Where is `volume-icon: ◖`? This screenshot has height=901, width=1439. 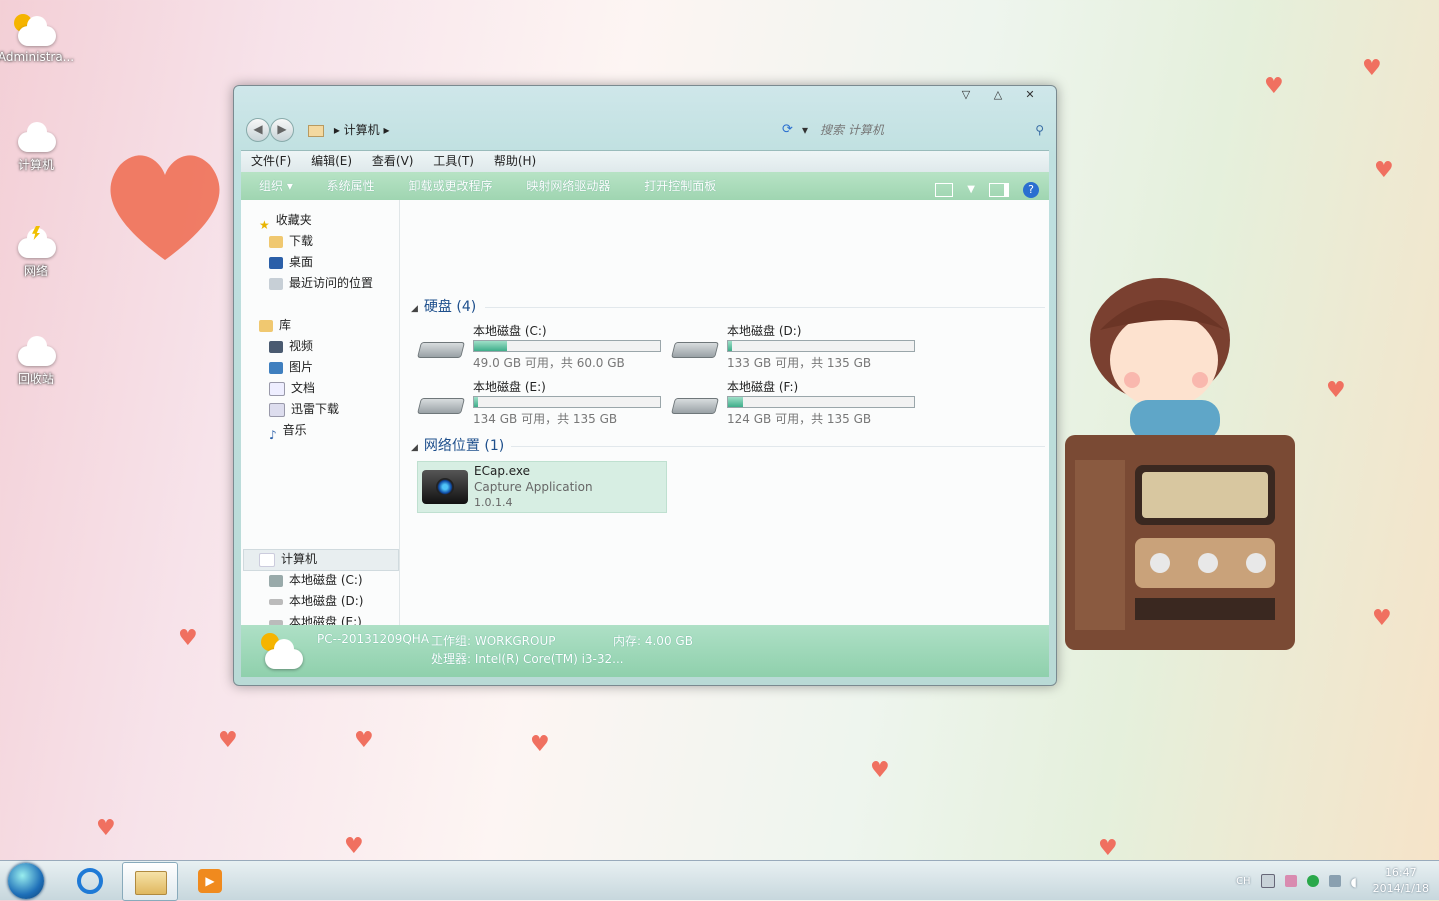
volume-icon: ◖ is located at coordinates (1357, 882).